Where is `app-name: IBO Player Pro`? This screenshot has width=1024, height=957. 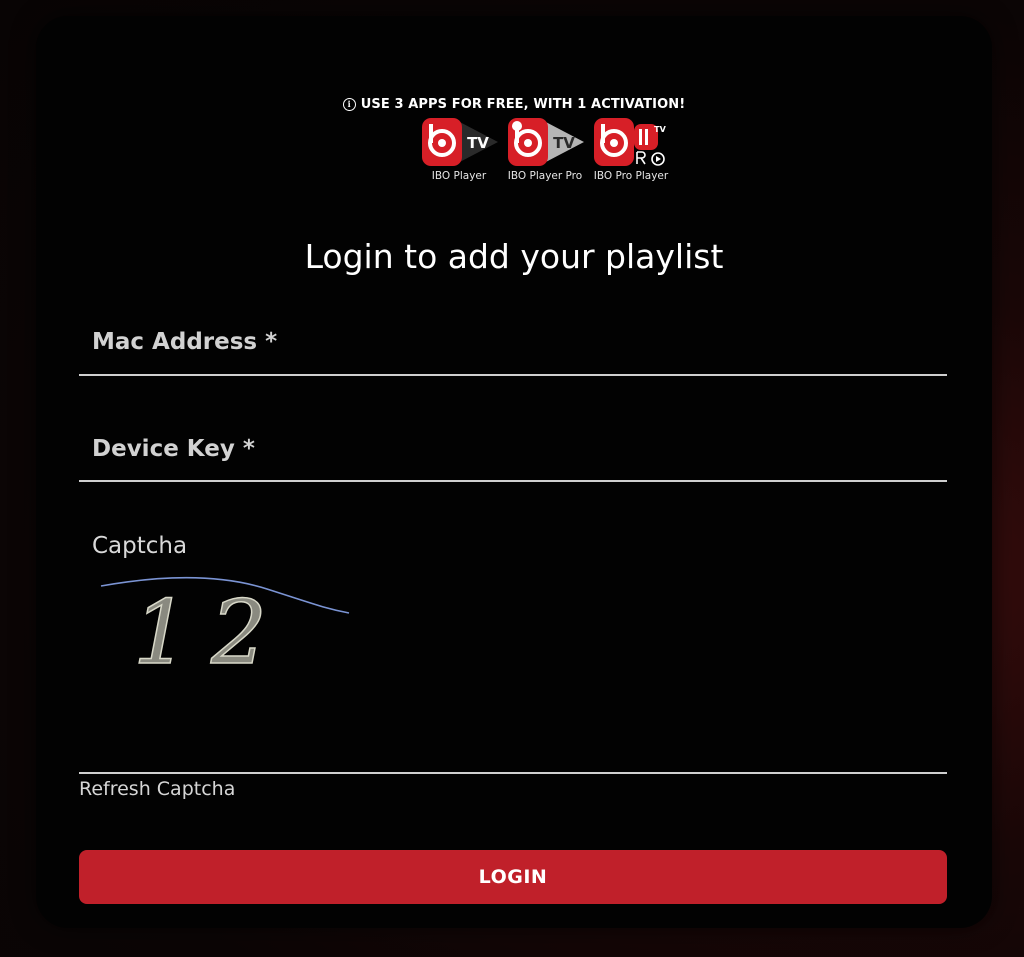
app-name: IBO Player Pro is located at coordinates (545, 176).